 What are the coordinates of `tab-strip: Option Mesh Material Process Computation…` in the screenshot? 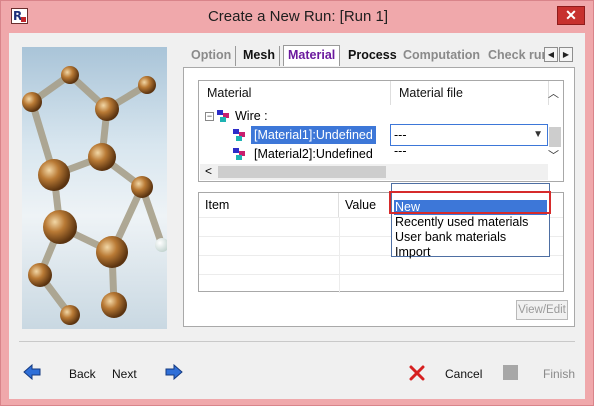 It's located at (382, 55).